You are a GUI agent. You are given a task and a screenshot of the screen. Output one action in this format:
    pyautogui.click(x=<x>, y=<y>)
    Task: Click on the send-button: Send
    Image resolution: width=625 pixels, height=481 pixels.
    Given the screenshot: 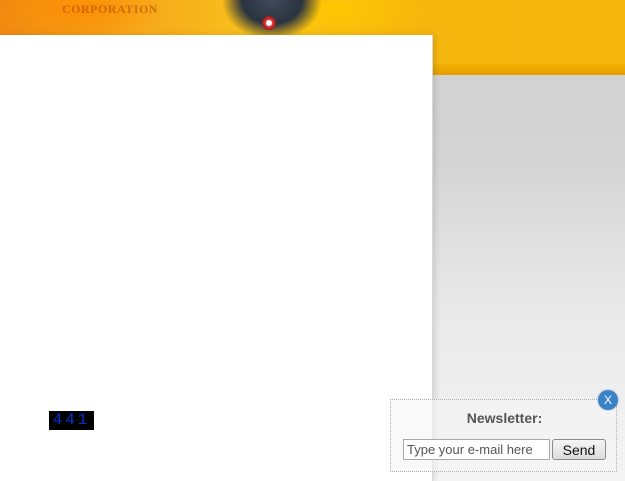 What is the action you would take?
    pyautogui.click(x=579, y=449)
    